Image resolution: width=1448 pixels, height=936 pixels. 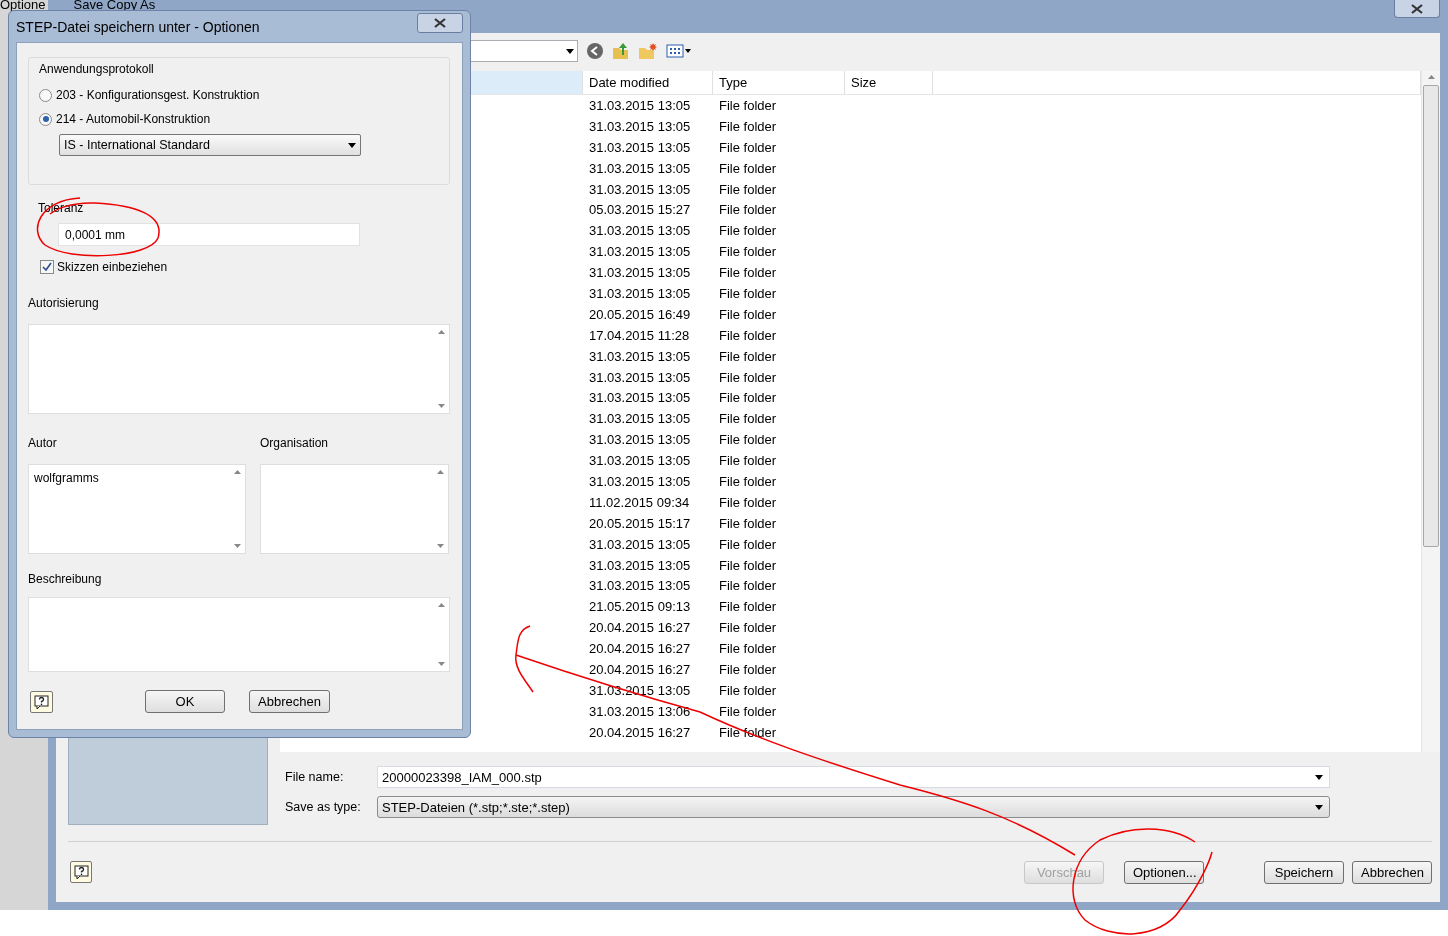 What do you see at coordinates (853, 807) in the screenshot?
I see `file-type-dropdown: STEP-Dateien (*.stp;*.ste;*.step)` at bounding box center [853, 807].